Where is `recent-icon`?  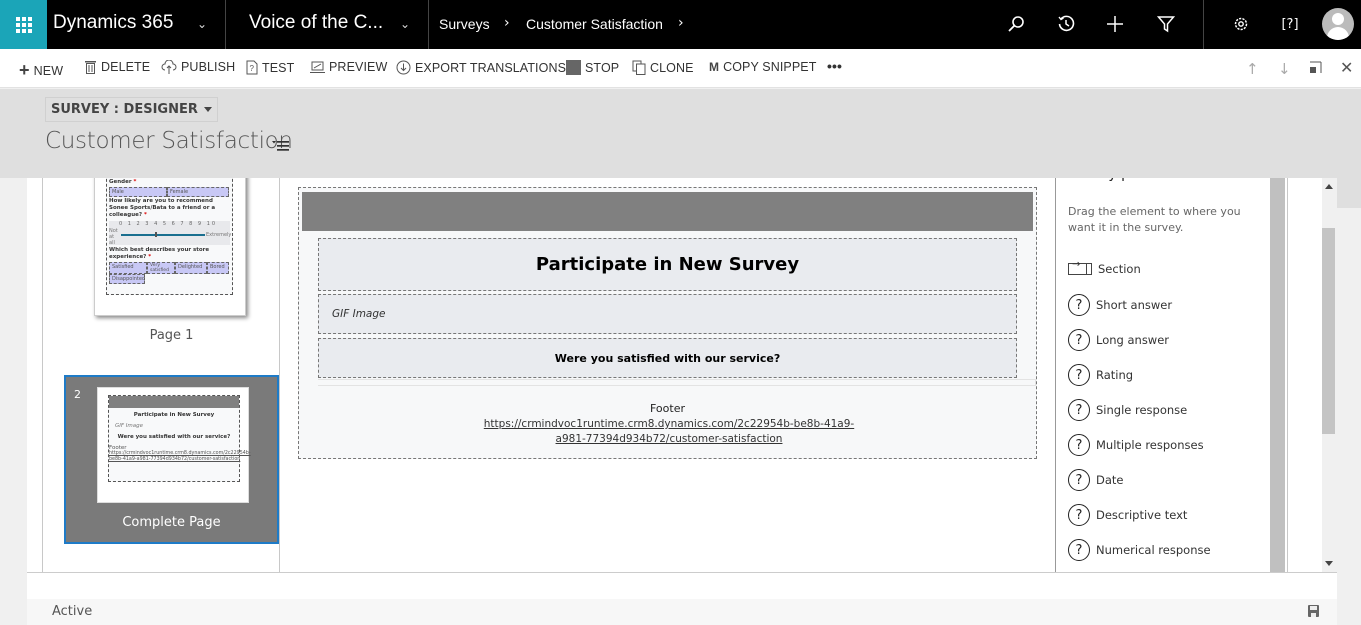
recent-icon is located at coordinates (1066, 24).